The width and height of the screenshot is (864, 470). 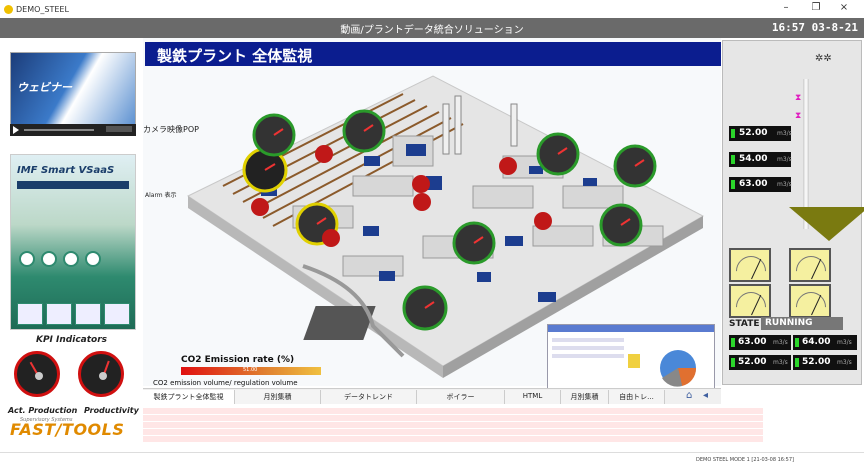 What do you see at coordinates (8, 9) in the screenshot?
I see `app-logo-icon` at bounding box center [8, 9].